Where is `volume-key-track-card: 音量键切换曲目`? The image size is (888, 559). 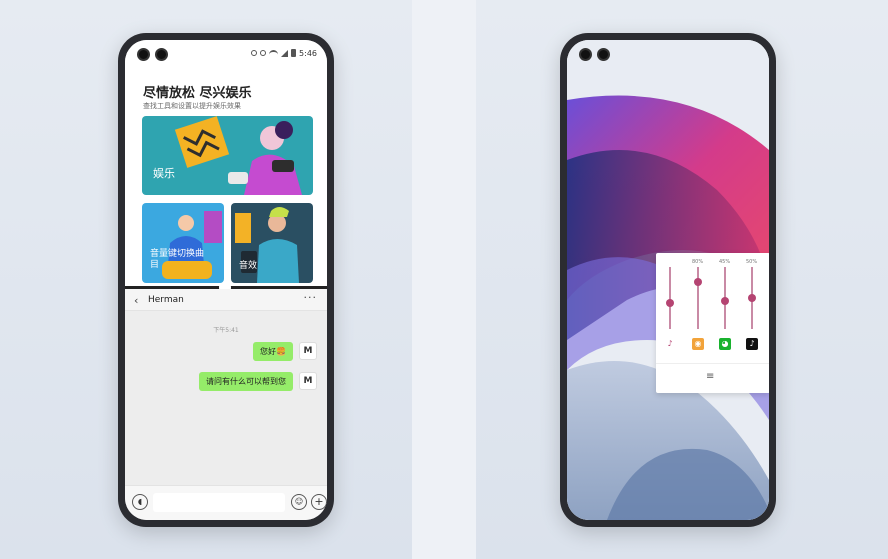 volume-key-track-card: 音量键切换曲目 is located at coordinates (183, 243).